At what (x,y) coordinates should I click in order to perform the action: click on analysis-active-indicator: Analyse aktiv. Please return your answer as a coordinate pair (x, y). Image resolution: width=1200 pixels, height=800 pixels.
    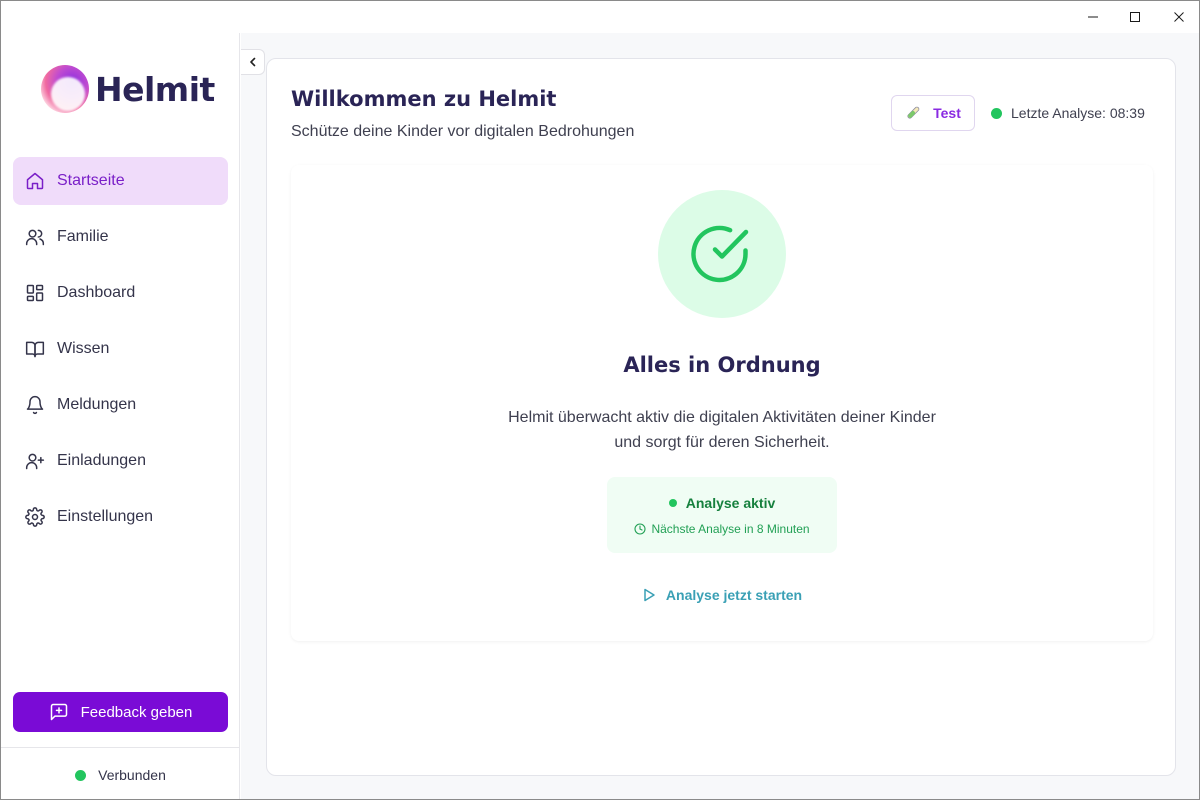
    Looking at the image, I should click on (722, 503).